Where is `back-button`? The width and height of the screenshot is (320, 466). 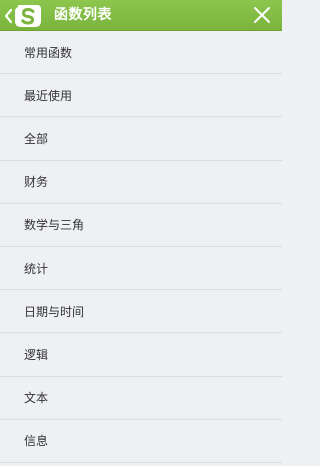
back-button is located at coordinates (26, 16).